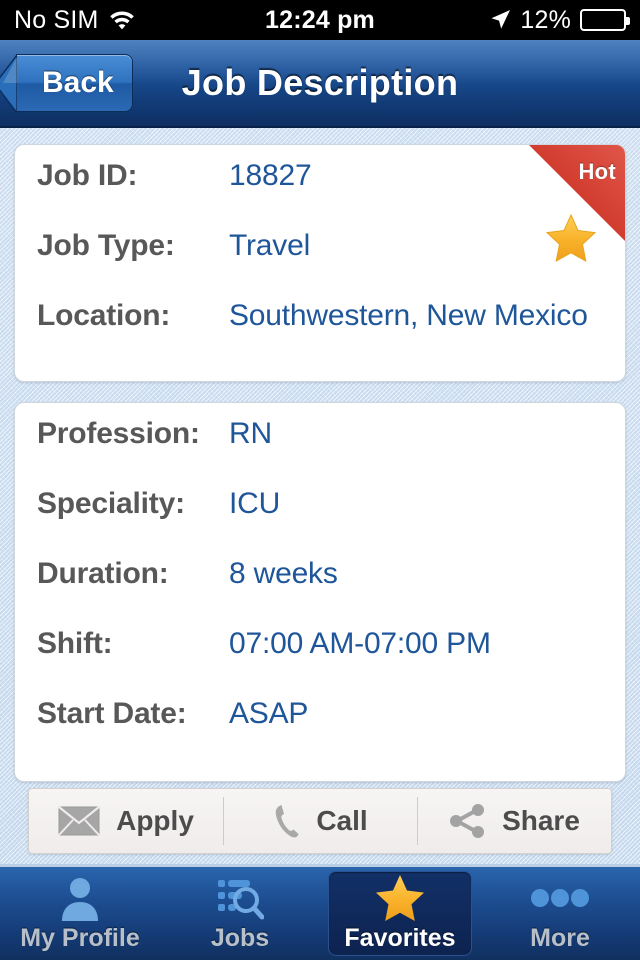  Describe the element at coordinates (320, 194) in the screenshot. I see `table-row: Job ID: 18827` at that location.